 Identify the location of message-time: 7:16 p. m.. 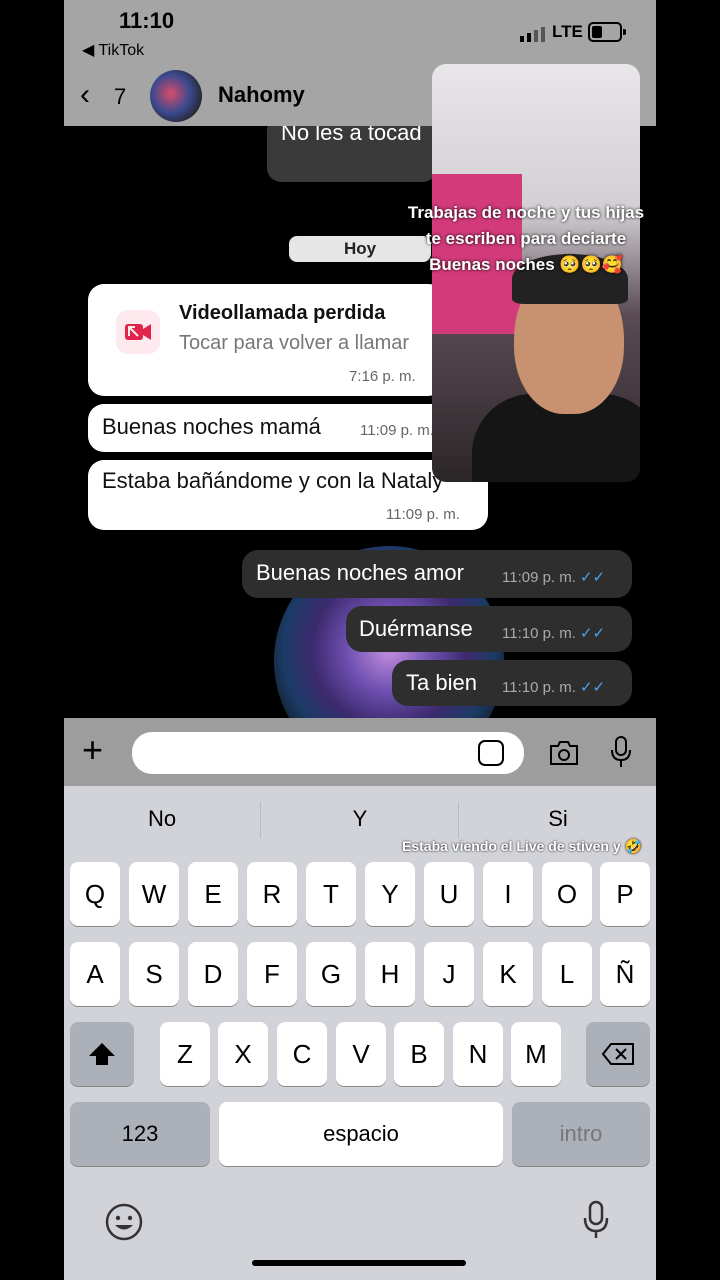
(382, 376).